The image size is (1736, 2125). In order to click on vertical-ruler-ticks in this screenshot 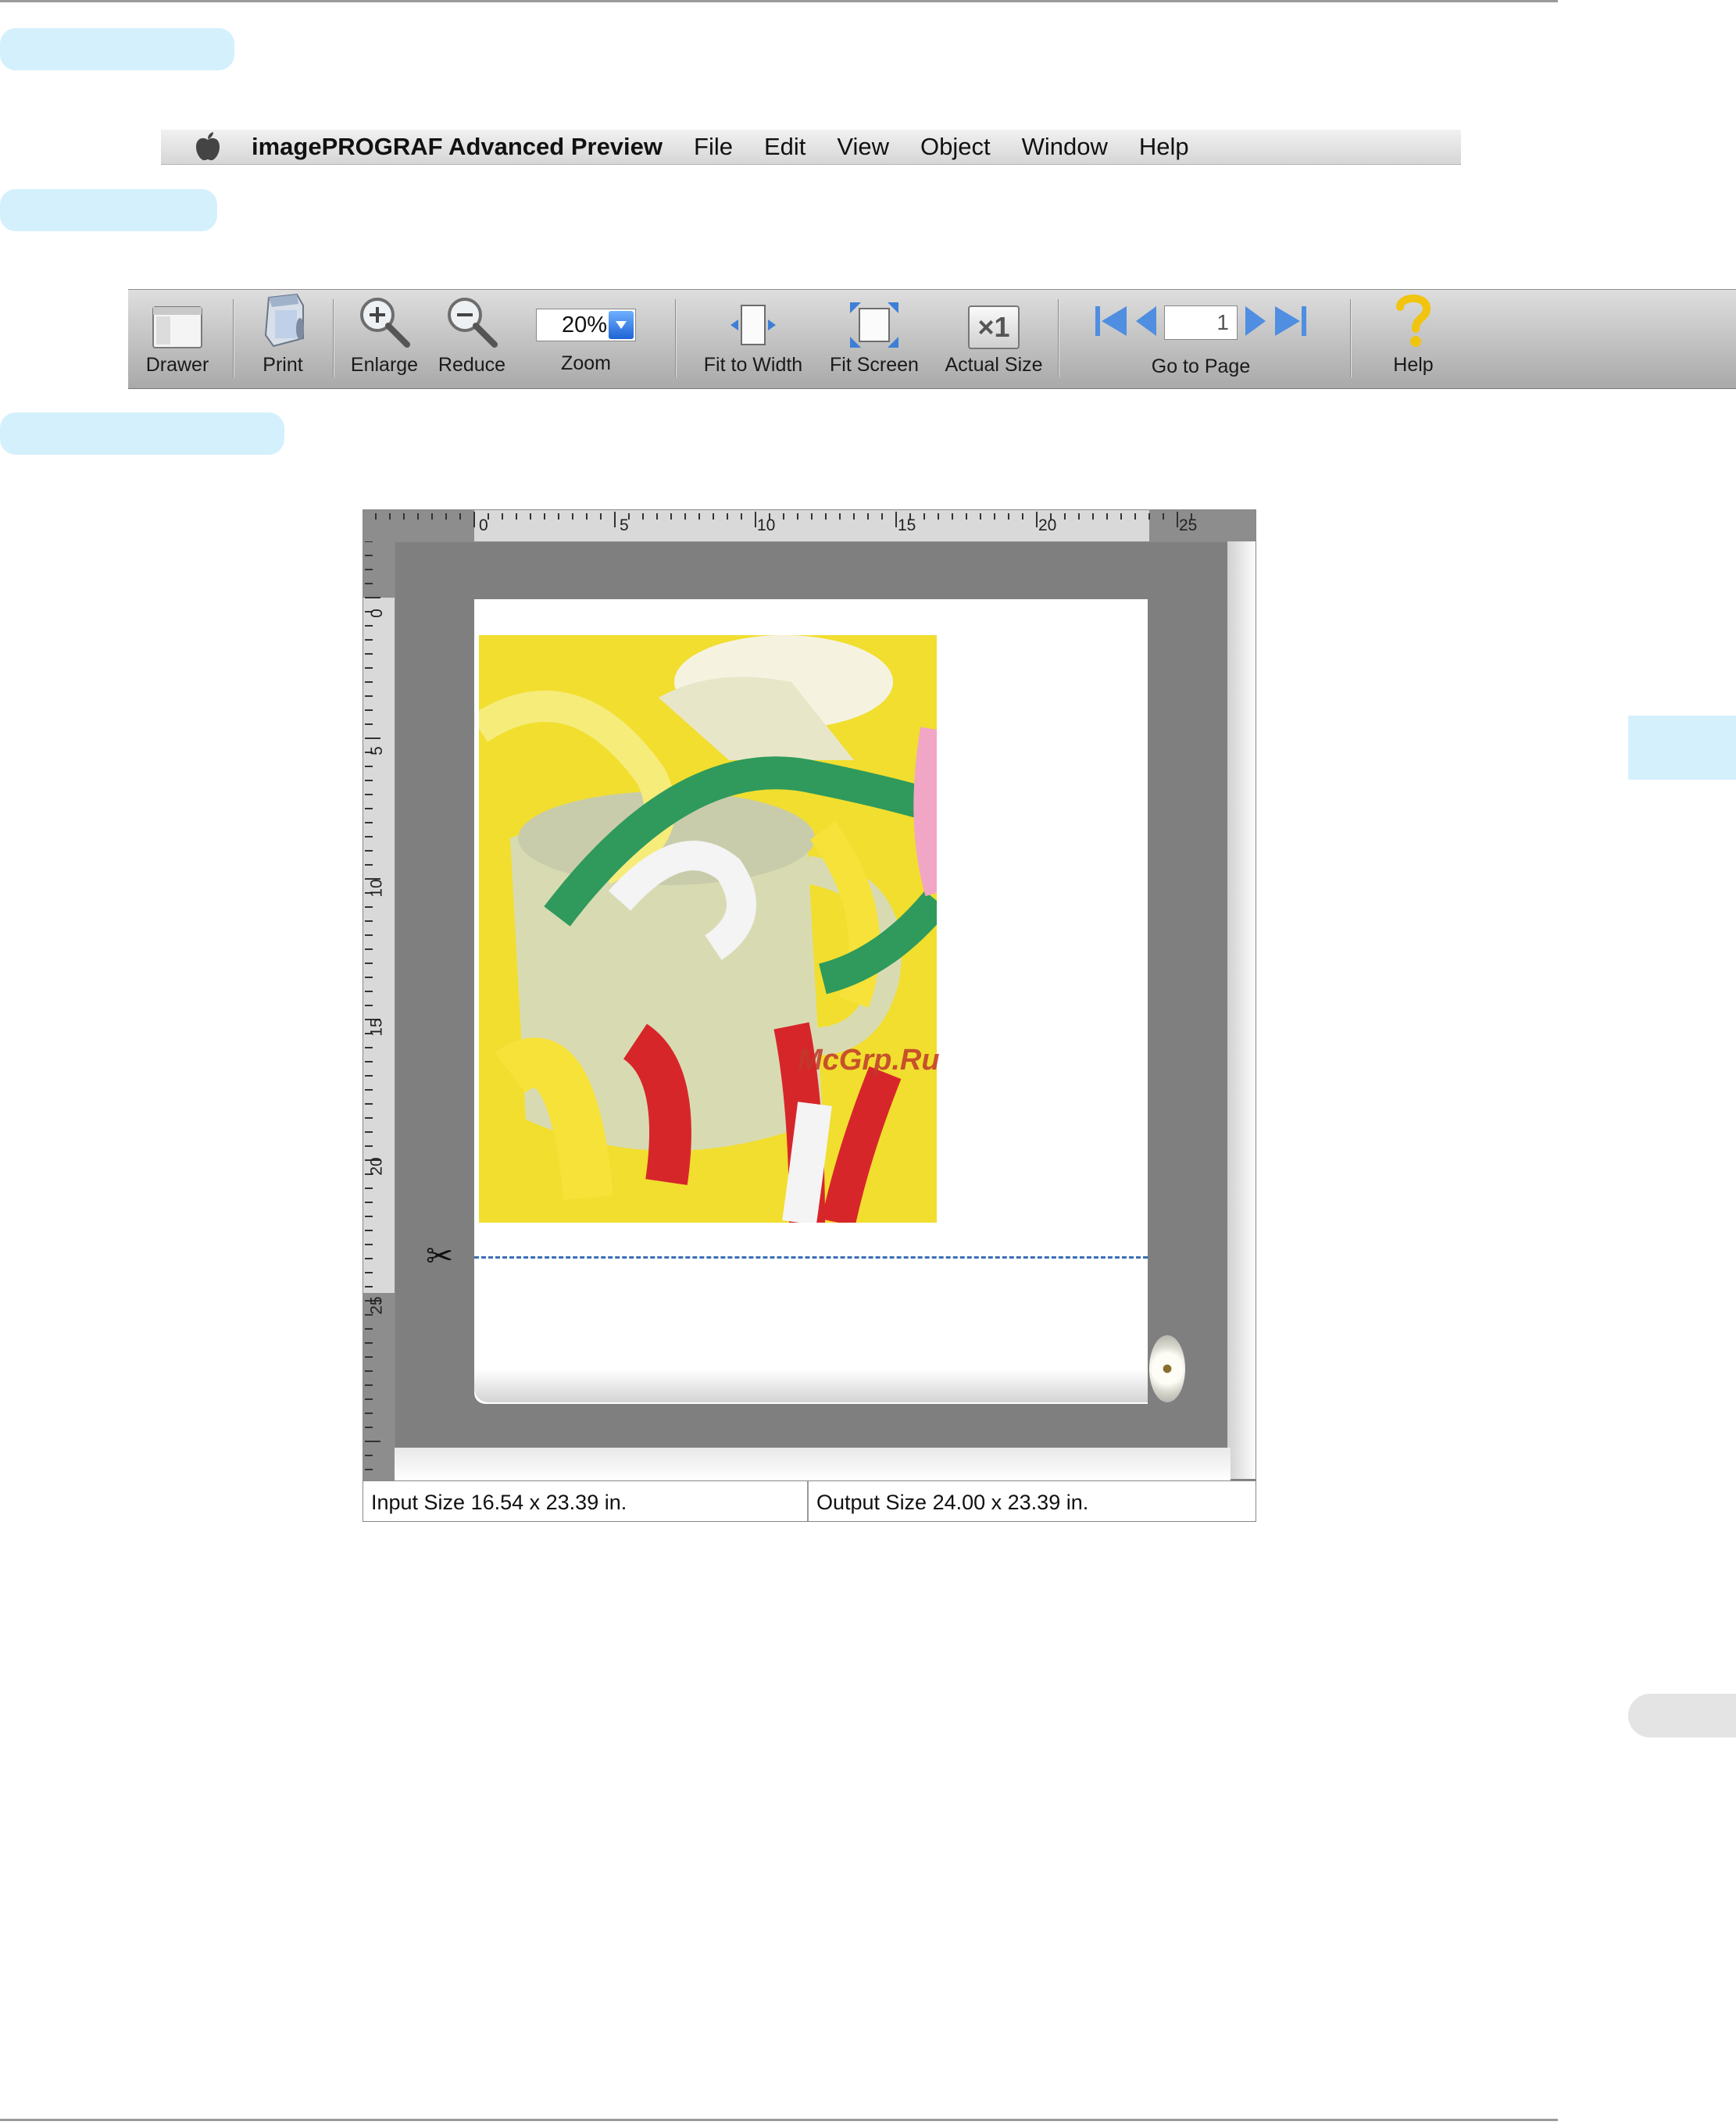, I will do `click(372, 1005)`.